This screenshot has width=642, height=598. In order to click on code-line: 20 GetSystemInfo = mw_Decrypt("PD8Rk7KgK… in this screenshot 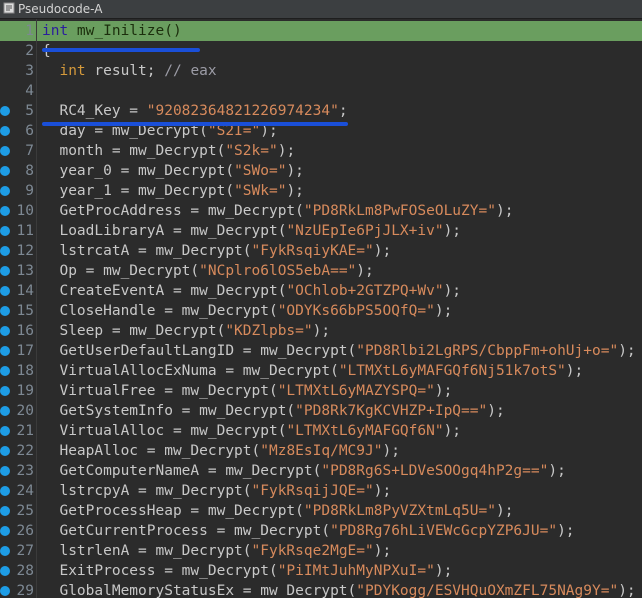, I will do `click(321, 411)`.